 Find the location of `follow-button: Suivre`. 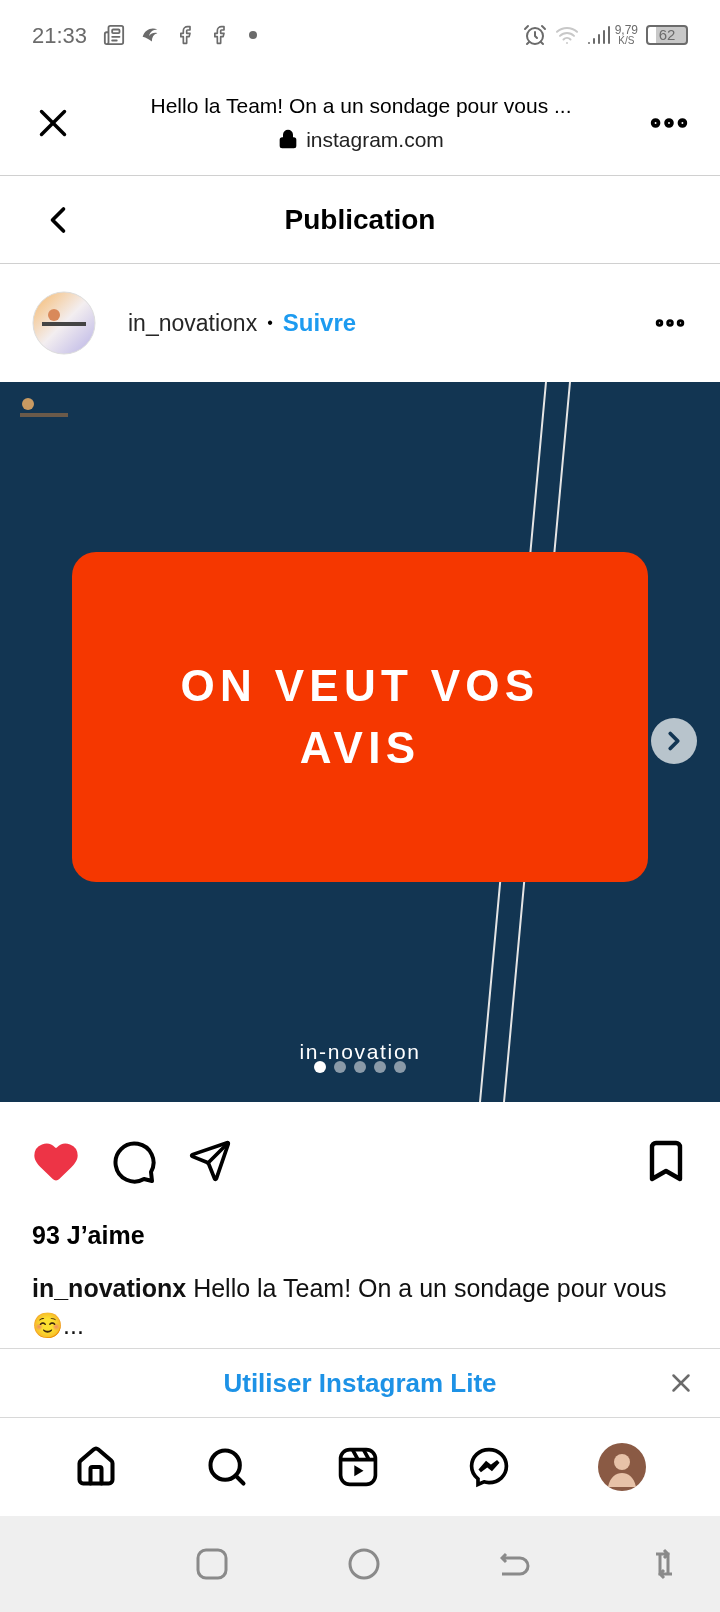

follow-button: Suivre is located at coordinates (319, 323).